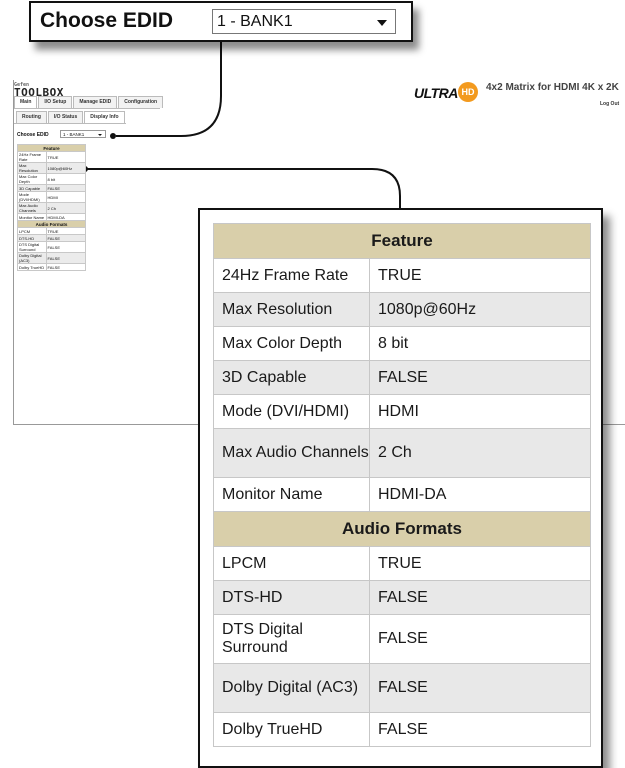 This screenshot has height=768, width=625. What do you see at coordinates (291, 453) in the screenshot?
I see `row-key: Max Audio Channels` at bounding box center [291, 453].